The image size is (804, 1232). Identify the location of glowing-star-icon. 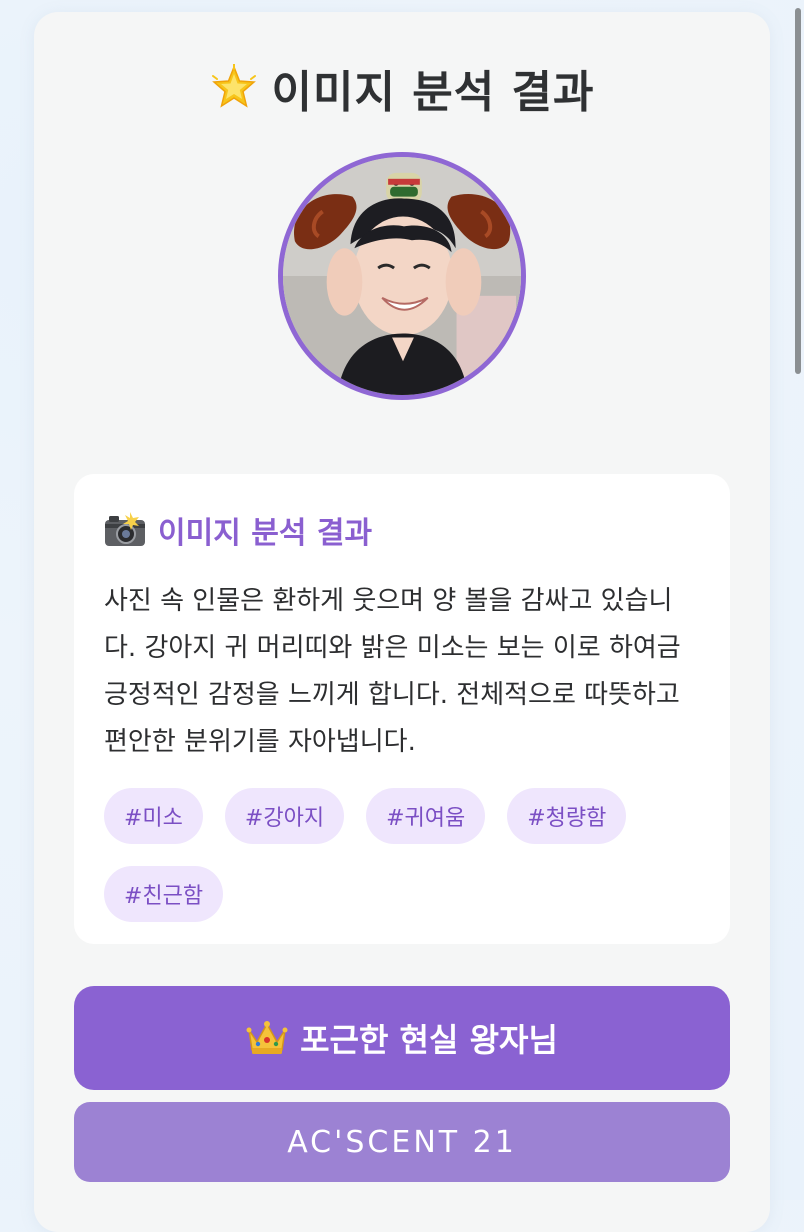
(233, 86).